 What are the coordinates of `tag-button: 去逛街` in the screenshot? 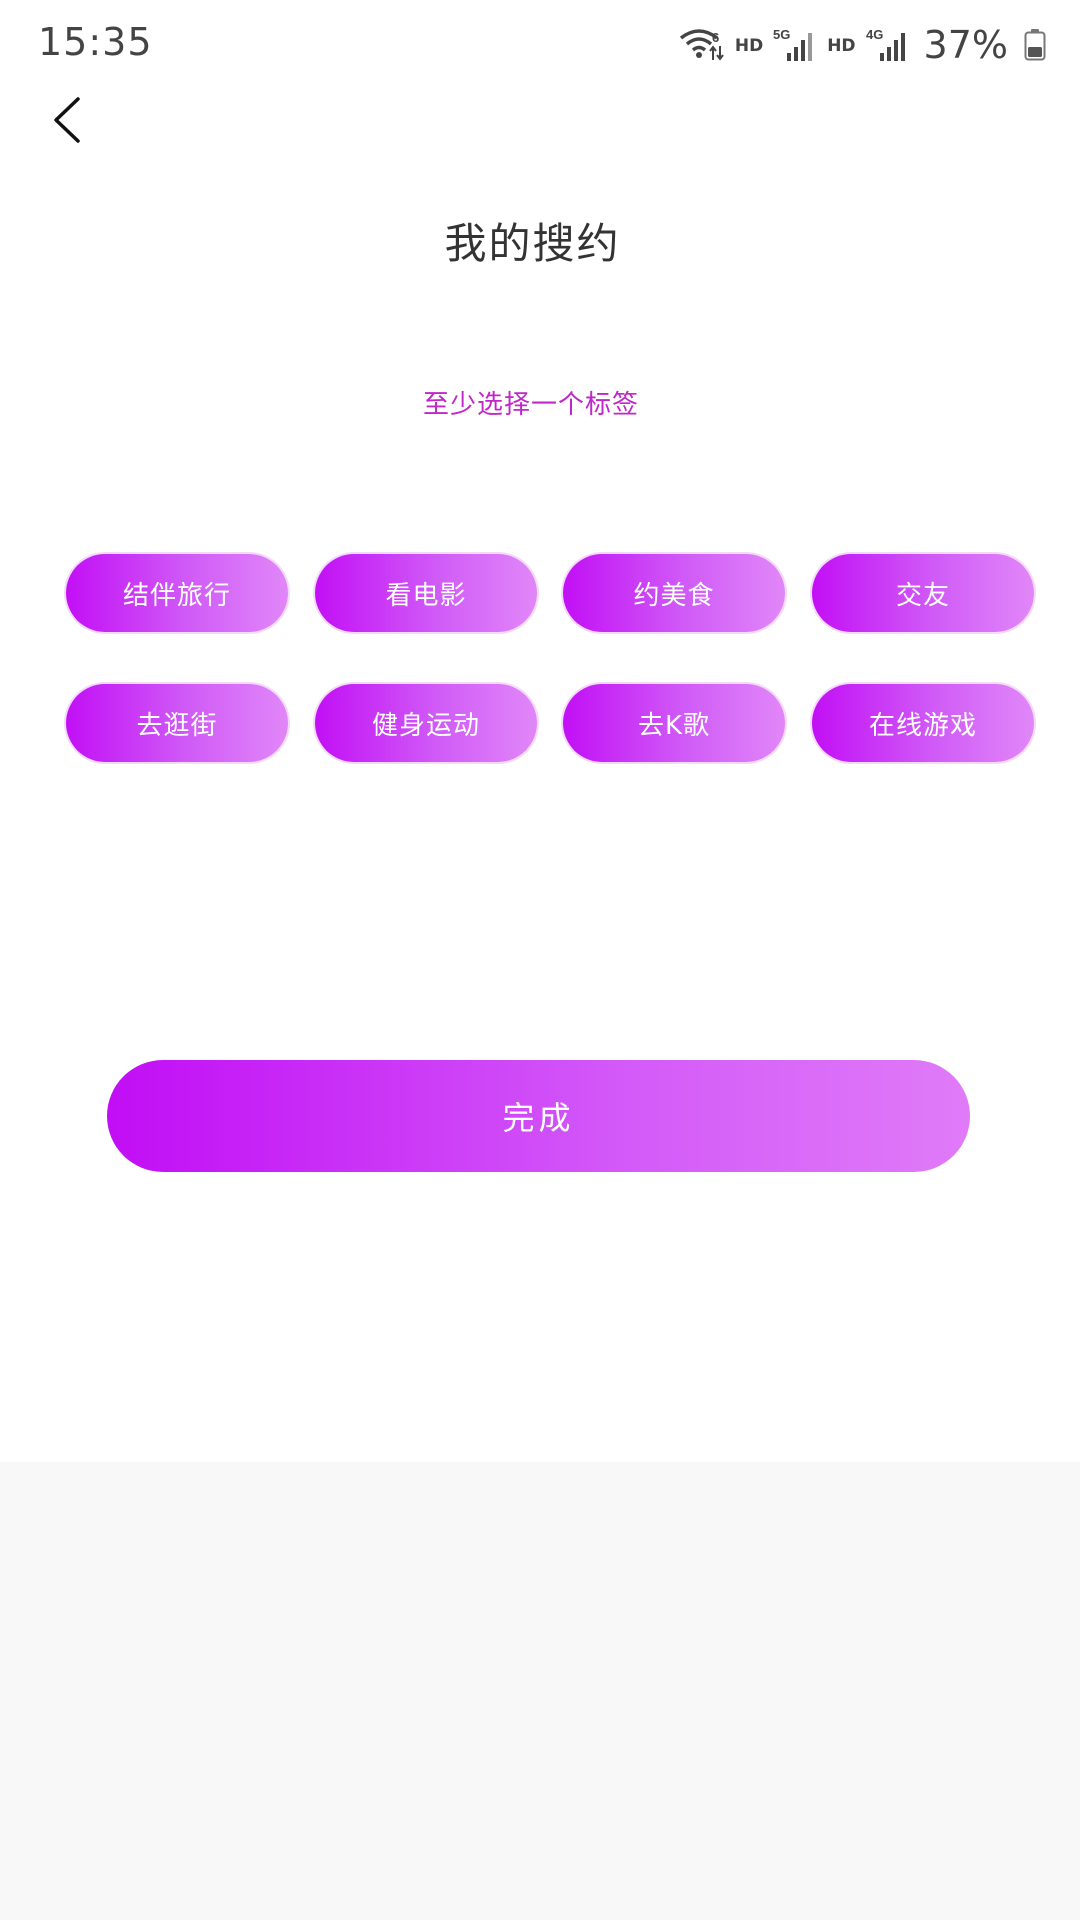 It's located at (177, 723).